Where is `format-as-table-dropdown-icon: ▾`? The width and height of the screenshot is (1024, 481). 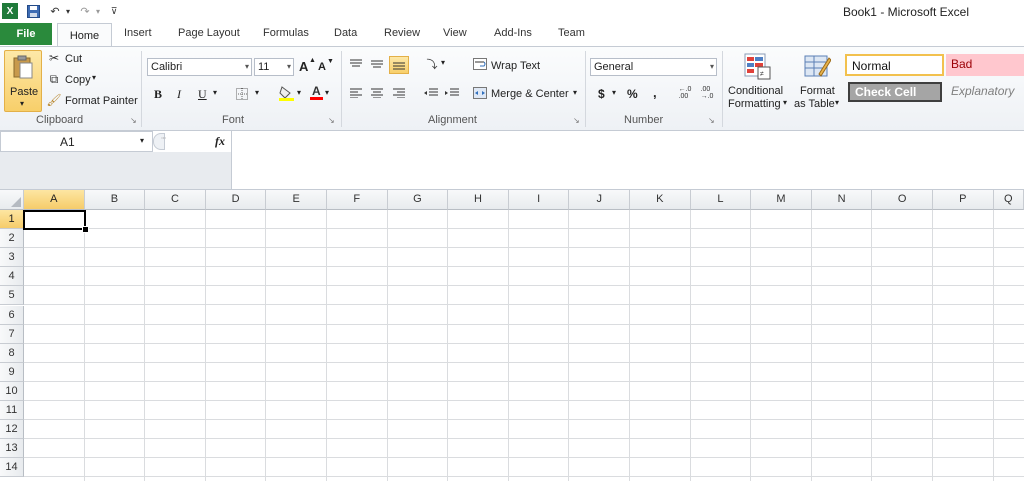
format-as-table-dropdown-icon: ▾ is located at coordinates (837, 102).